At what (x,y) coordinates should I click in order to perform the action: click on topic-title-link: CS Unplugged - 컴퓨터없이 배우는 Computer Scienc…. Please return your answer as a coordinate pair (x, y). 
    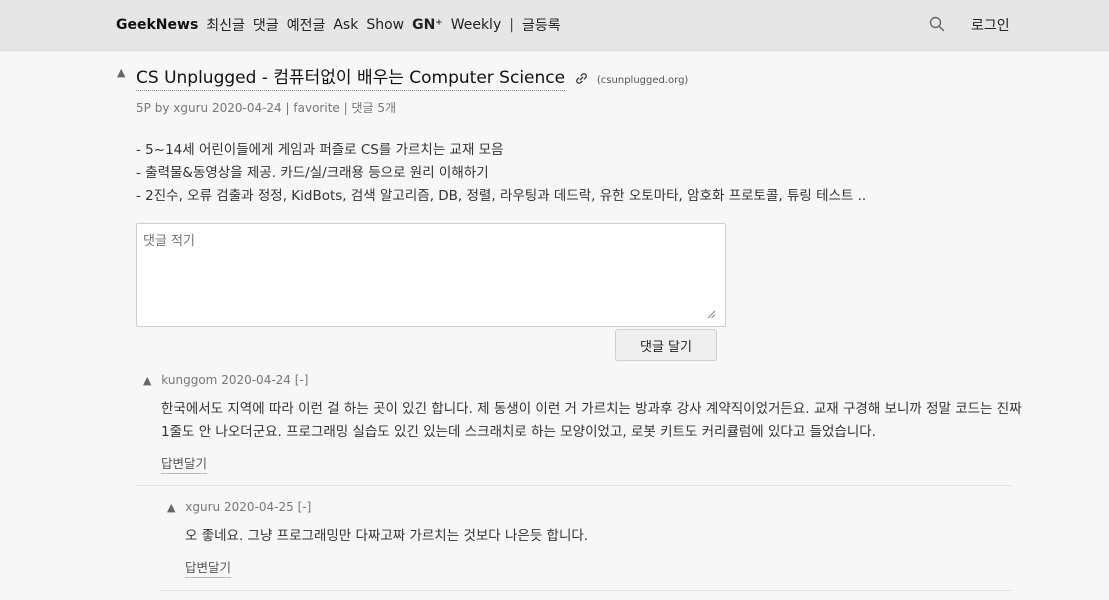
    Looking at the image, I should click on (351, 79).